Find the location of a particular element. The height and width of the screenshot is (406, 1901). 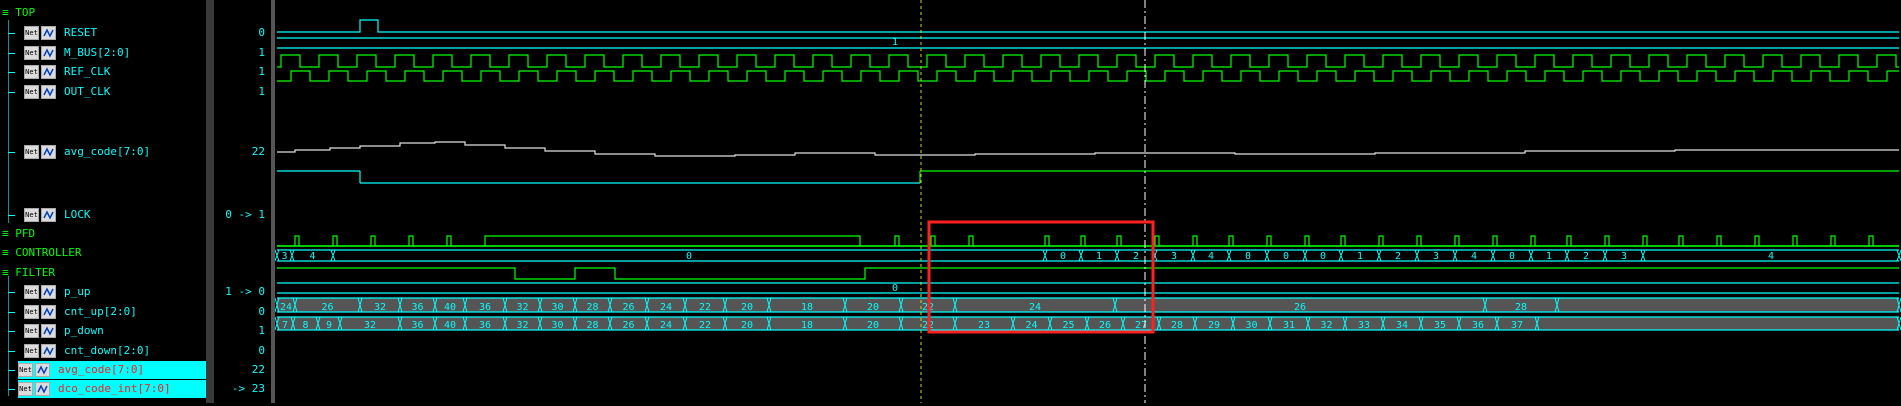

signal-row: Net RESET is located at coordinates (60, 33).